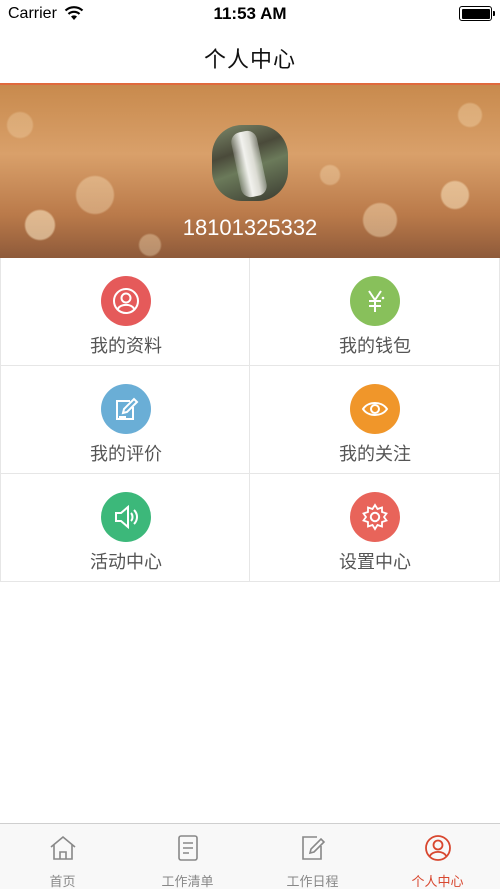 The width and height of the screenshot is (500, 889). I want to click on menu-item-settings-center: 设置中心, so click(375, 528).